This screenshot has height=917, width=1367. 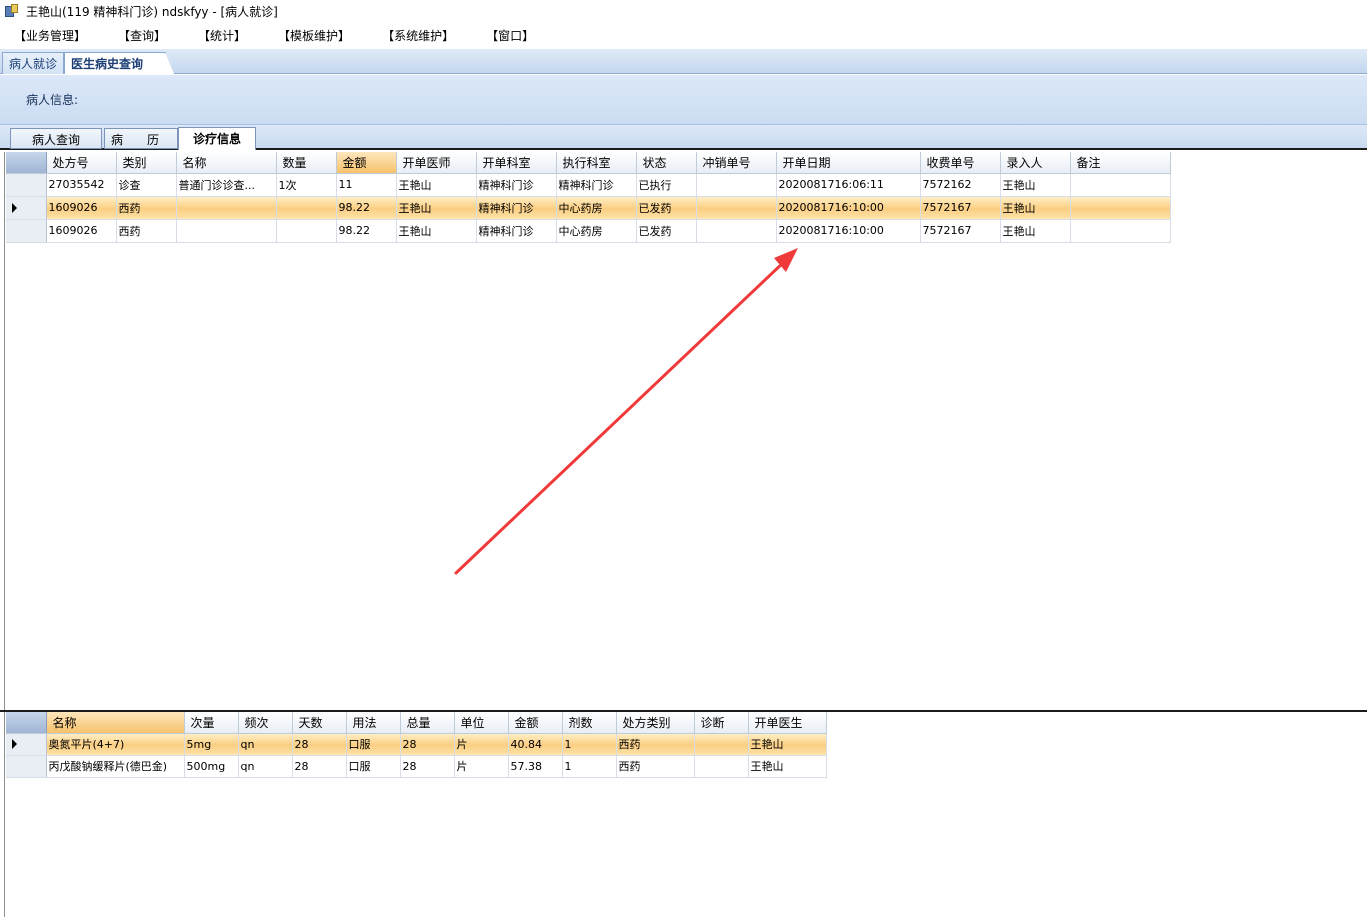 I want to click on col-header: 处方号, so click(x=81, y=163).